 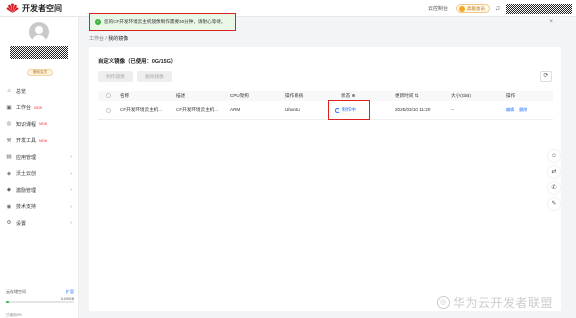 What do you see at coordinates (9, 140) in the screenshot?
I see `tools-icon: ⚒` at bounding box center [9, 140].